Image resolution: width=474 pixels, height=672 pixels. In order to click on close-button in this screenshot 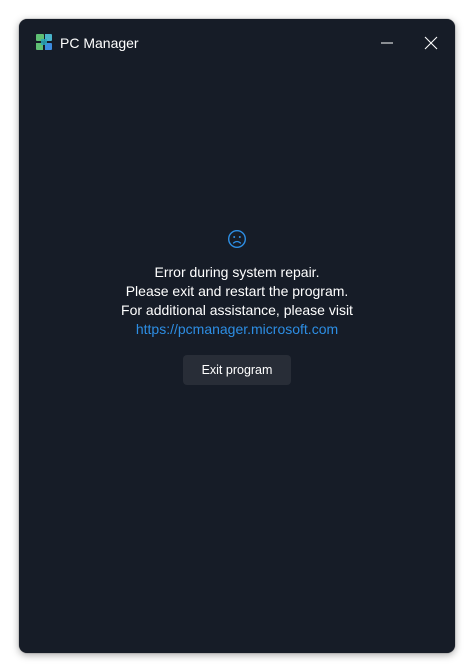, I will do `click(431, 43)`.